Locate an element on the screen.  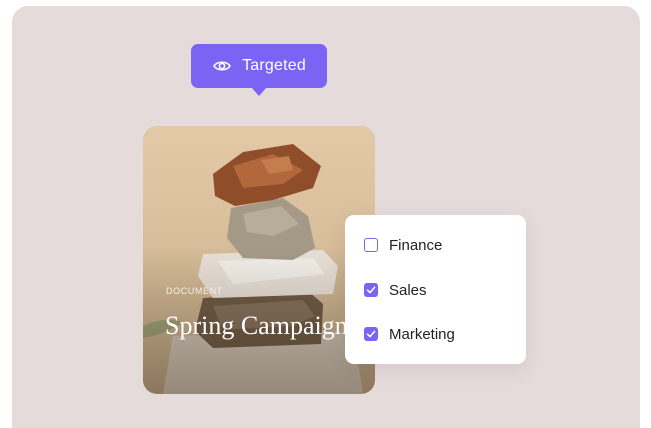
option-label: Finance is located at coordinates (416, 245).